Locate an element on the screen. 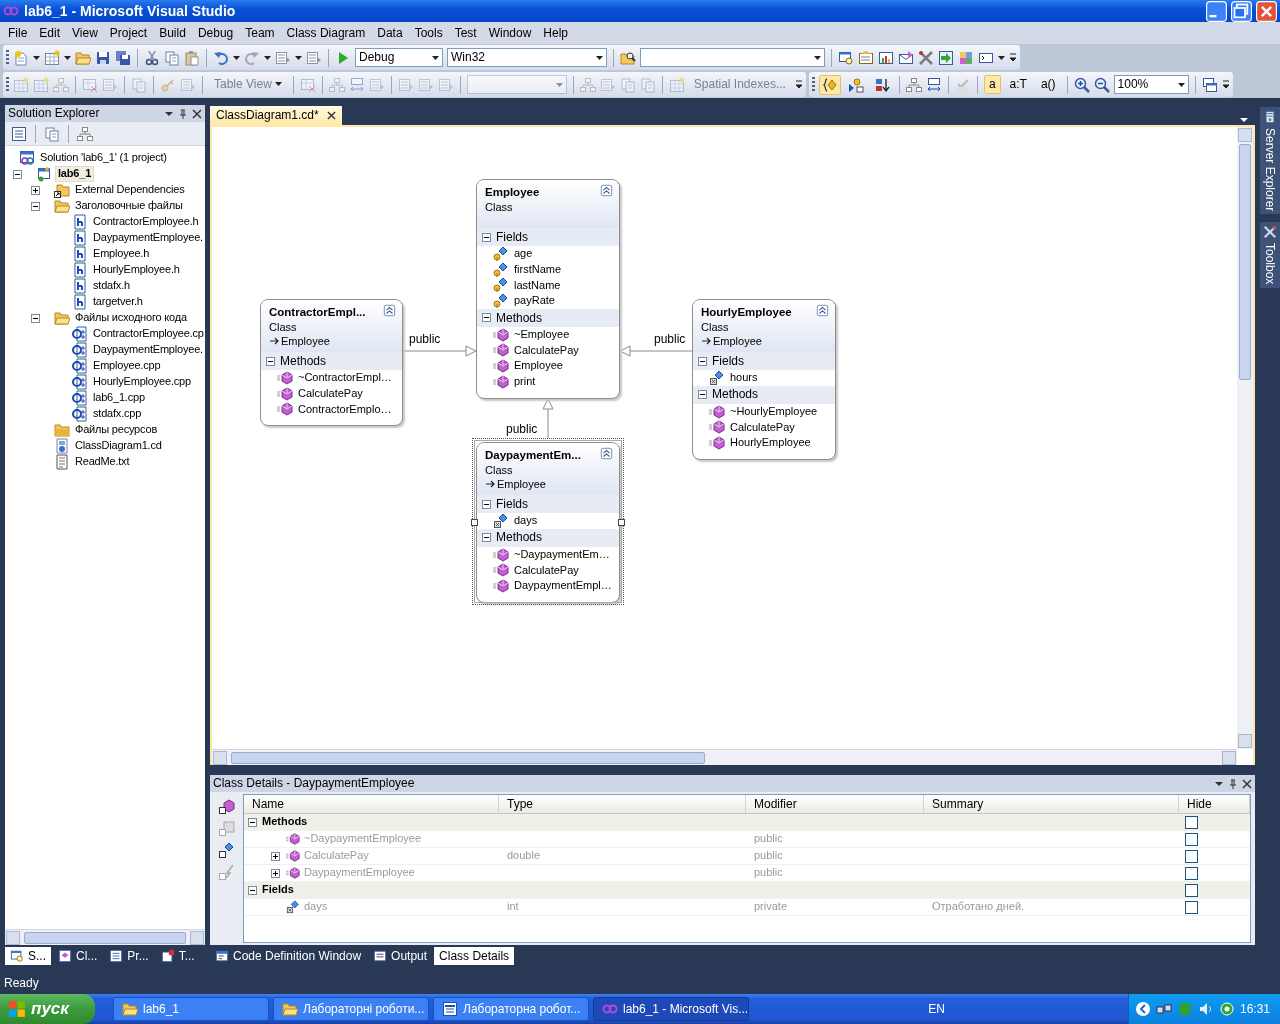  menu-item: Build is located at coordinates (172, 33).